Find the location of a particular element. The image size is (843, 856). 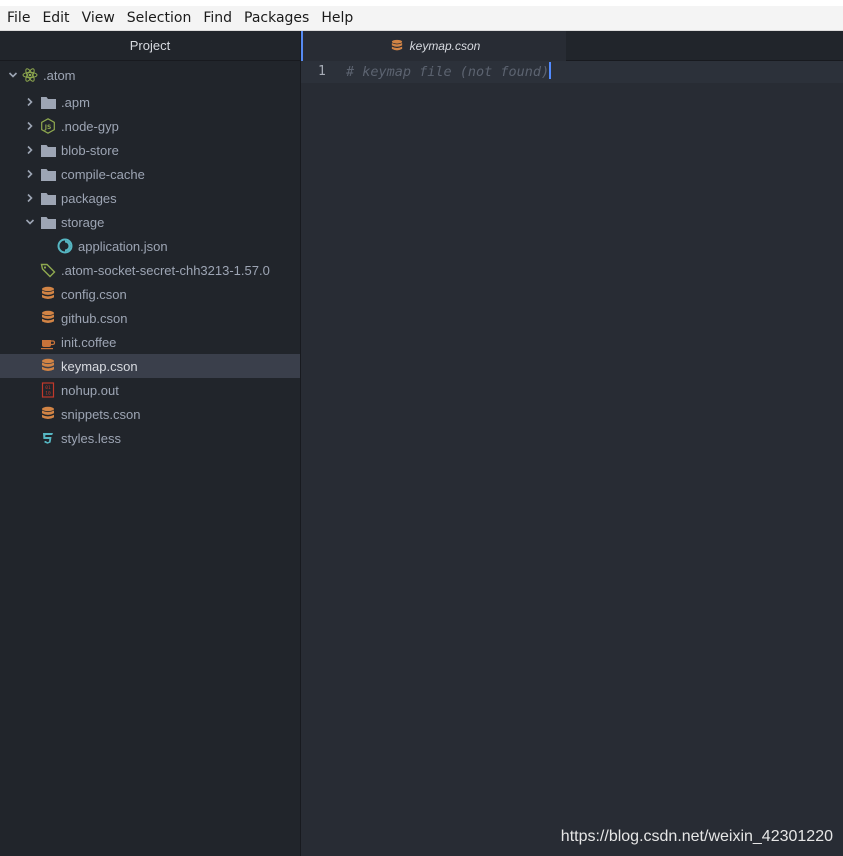

line-number: 1 is located at coordinates (322, 71).